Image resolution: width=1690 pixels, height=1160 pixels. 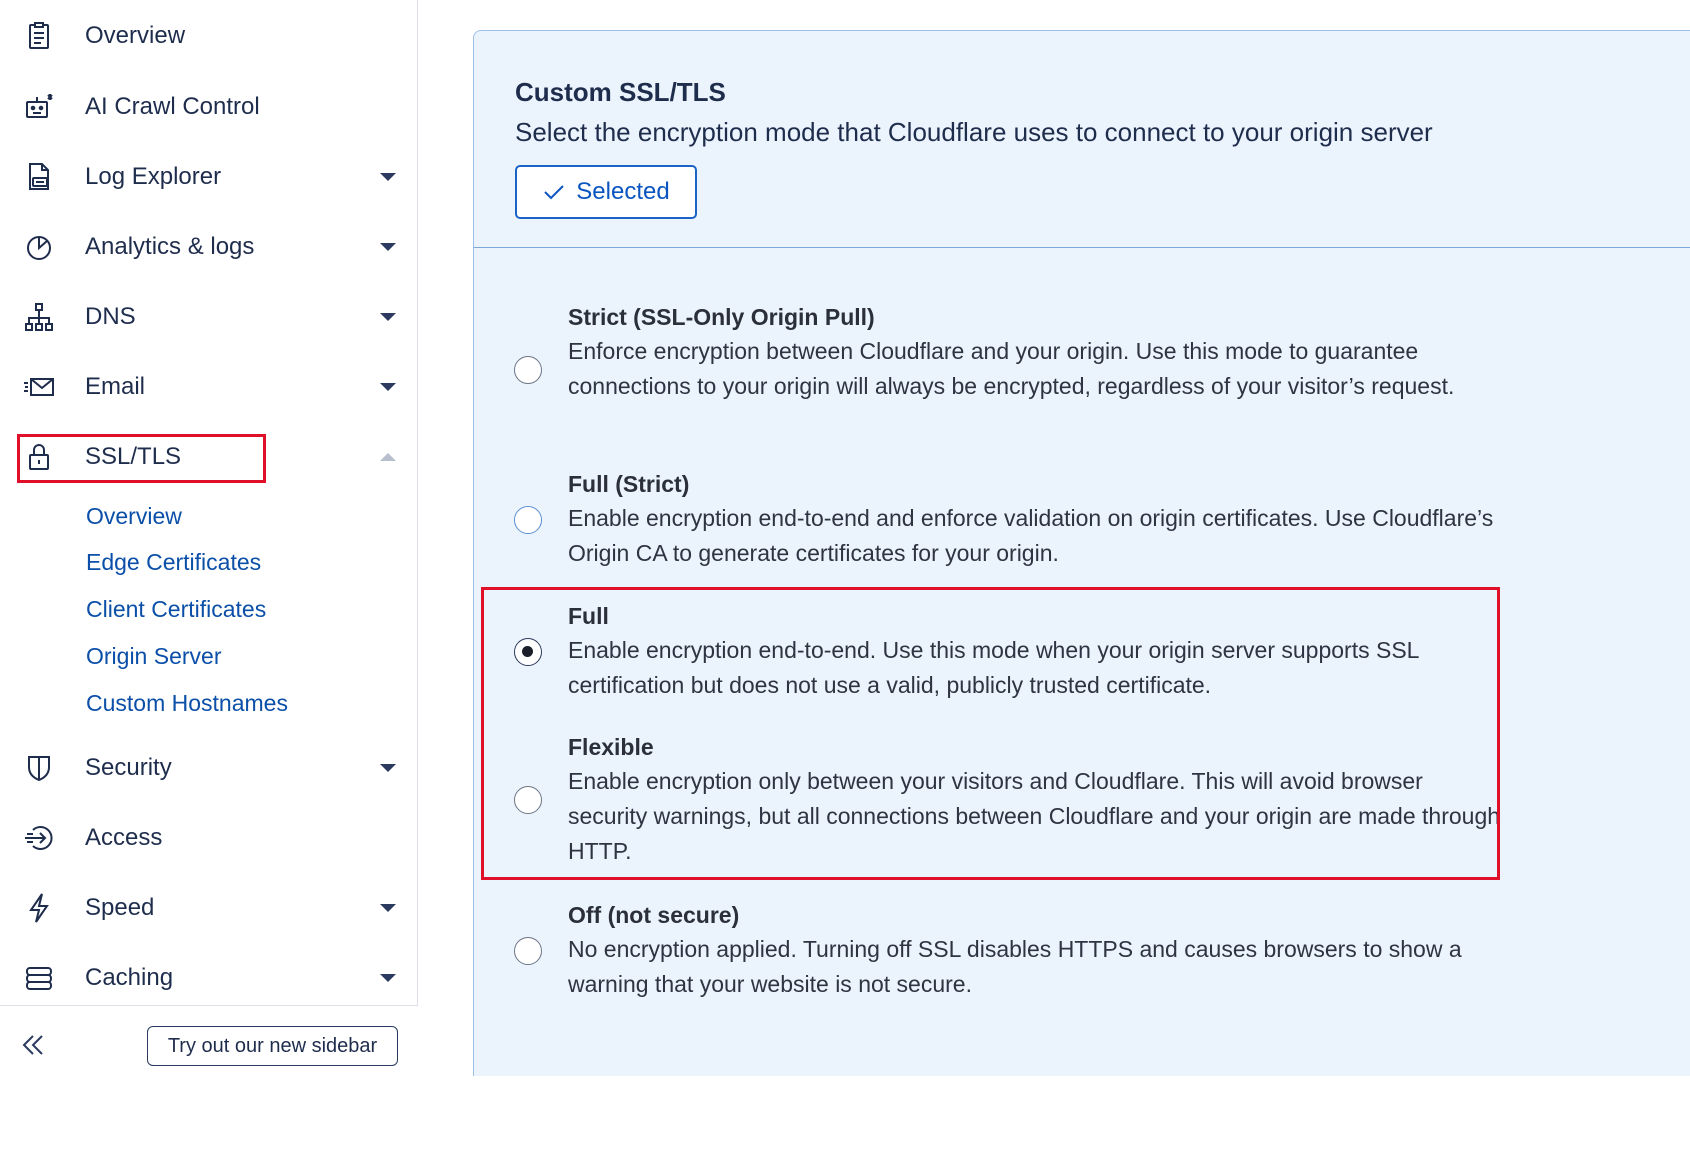 What do you see at coordinates (209, 908) in the screenshot?
I see `sidebar-item-speed: Speed` at bounding box center [209, 908].